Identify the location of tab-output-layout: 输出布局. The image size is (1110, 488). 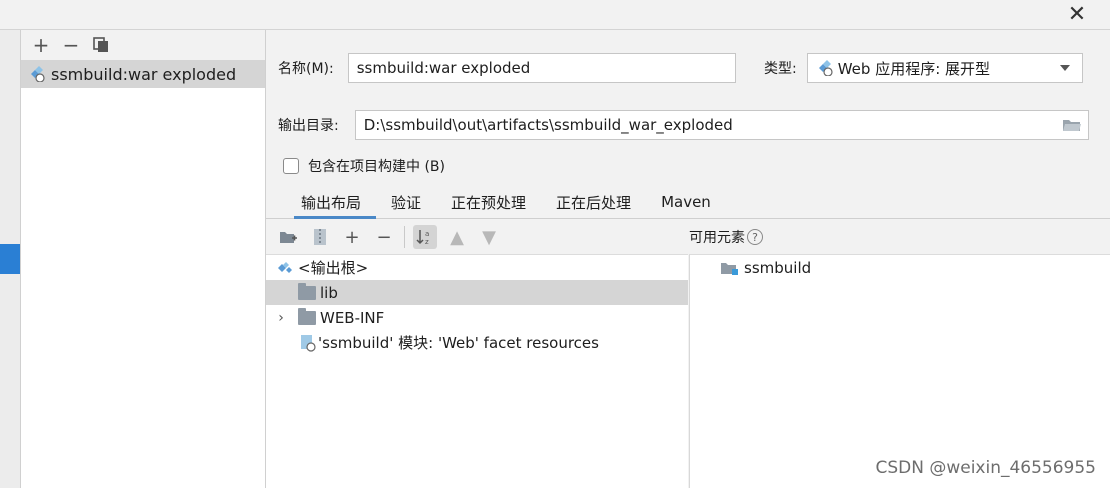
(331, 202).